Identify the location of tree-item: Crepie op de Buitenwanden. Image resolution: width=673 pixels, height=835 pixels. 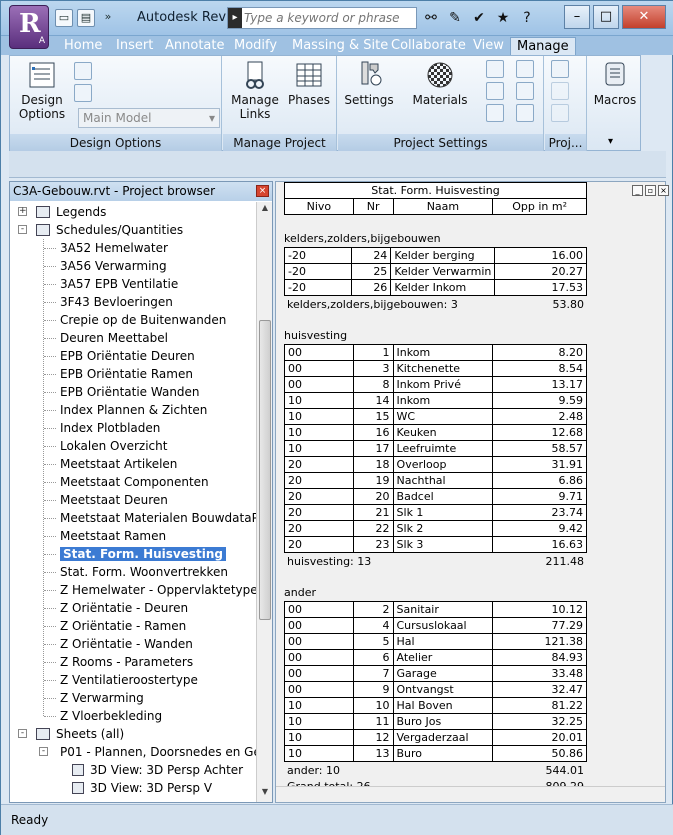
(143, 320).